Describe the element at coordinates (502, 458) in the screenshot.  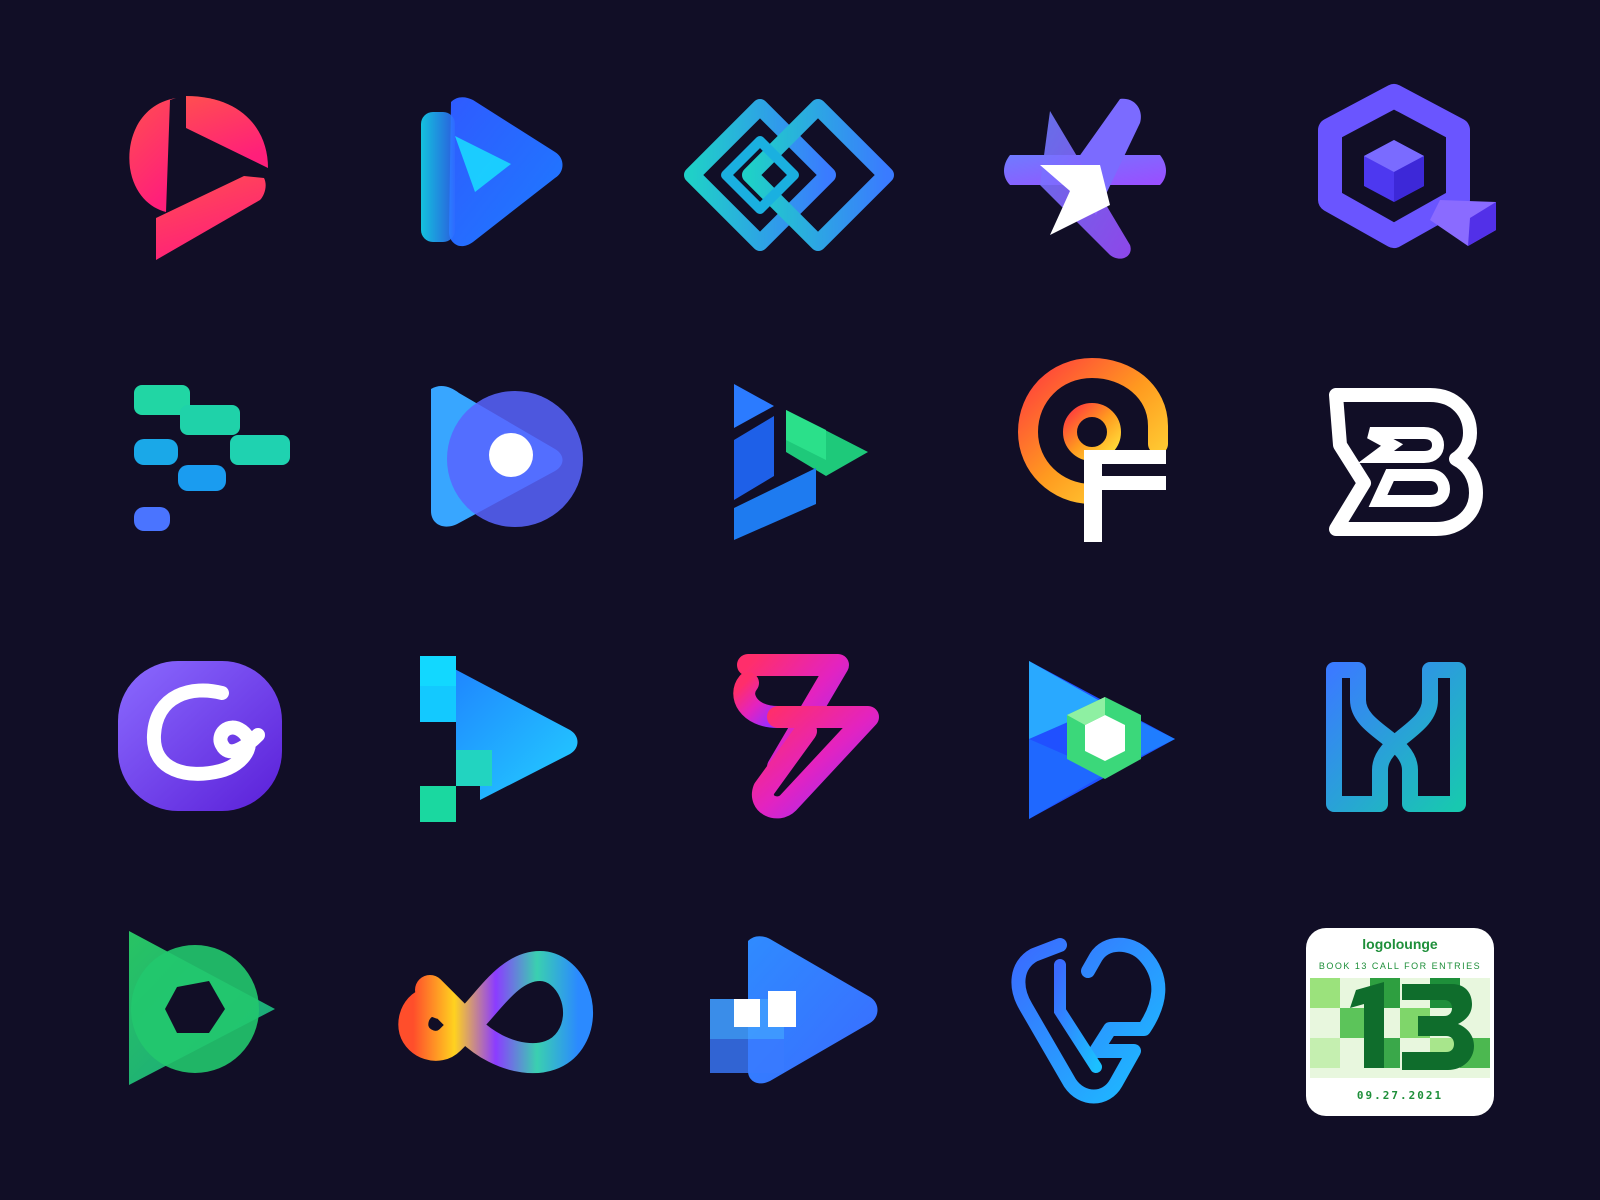
I see `play-circle-icon` at that location.